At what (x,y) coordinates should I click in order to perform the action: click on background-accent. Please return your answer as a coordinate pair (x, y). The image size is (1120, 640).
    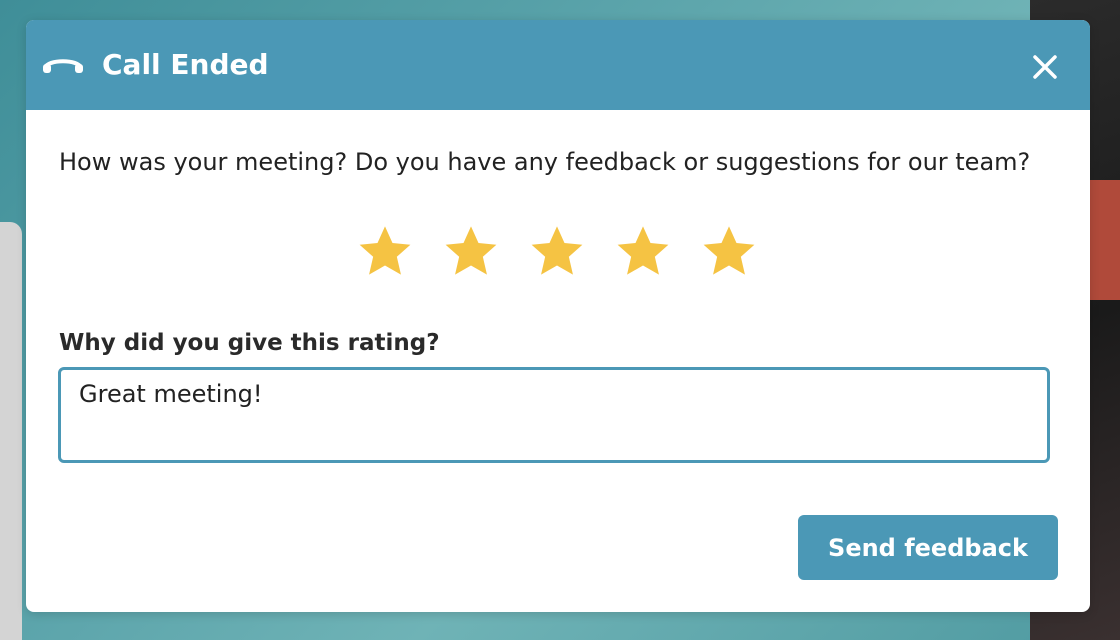
    Looking at the image, I should click on (1104, 240).